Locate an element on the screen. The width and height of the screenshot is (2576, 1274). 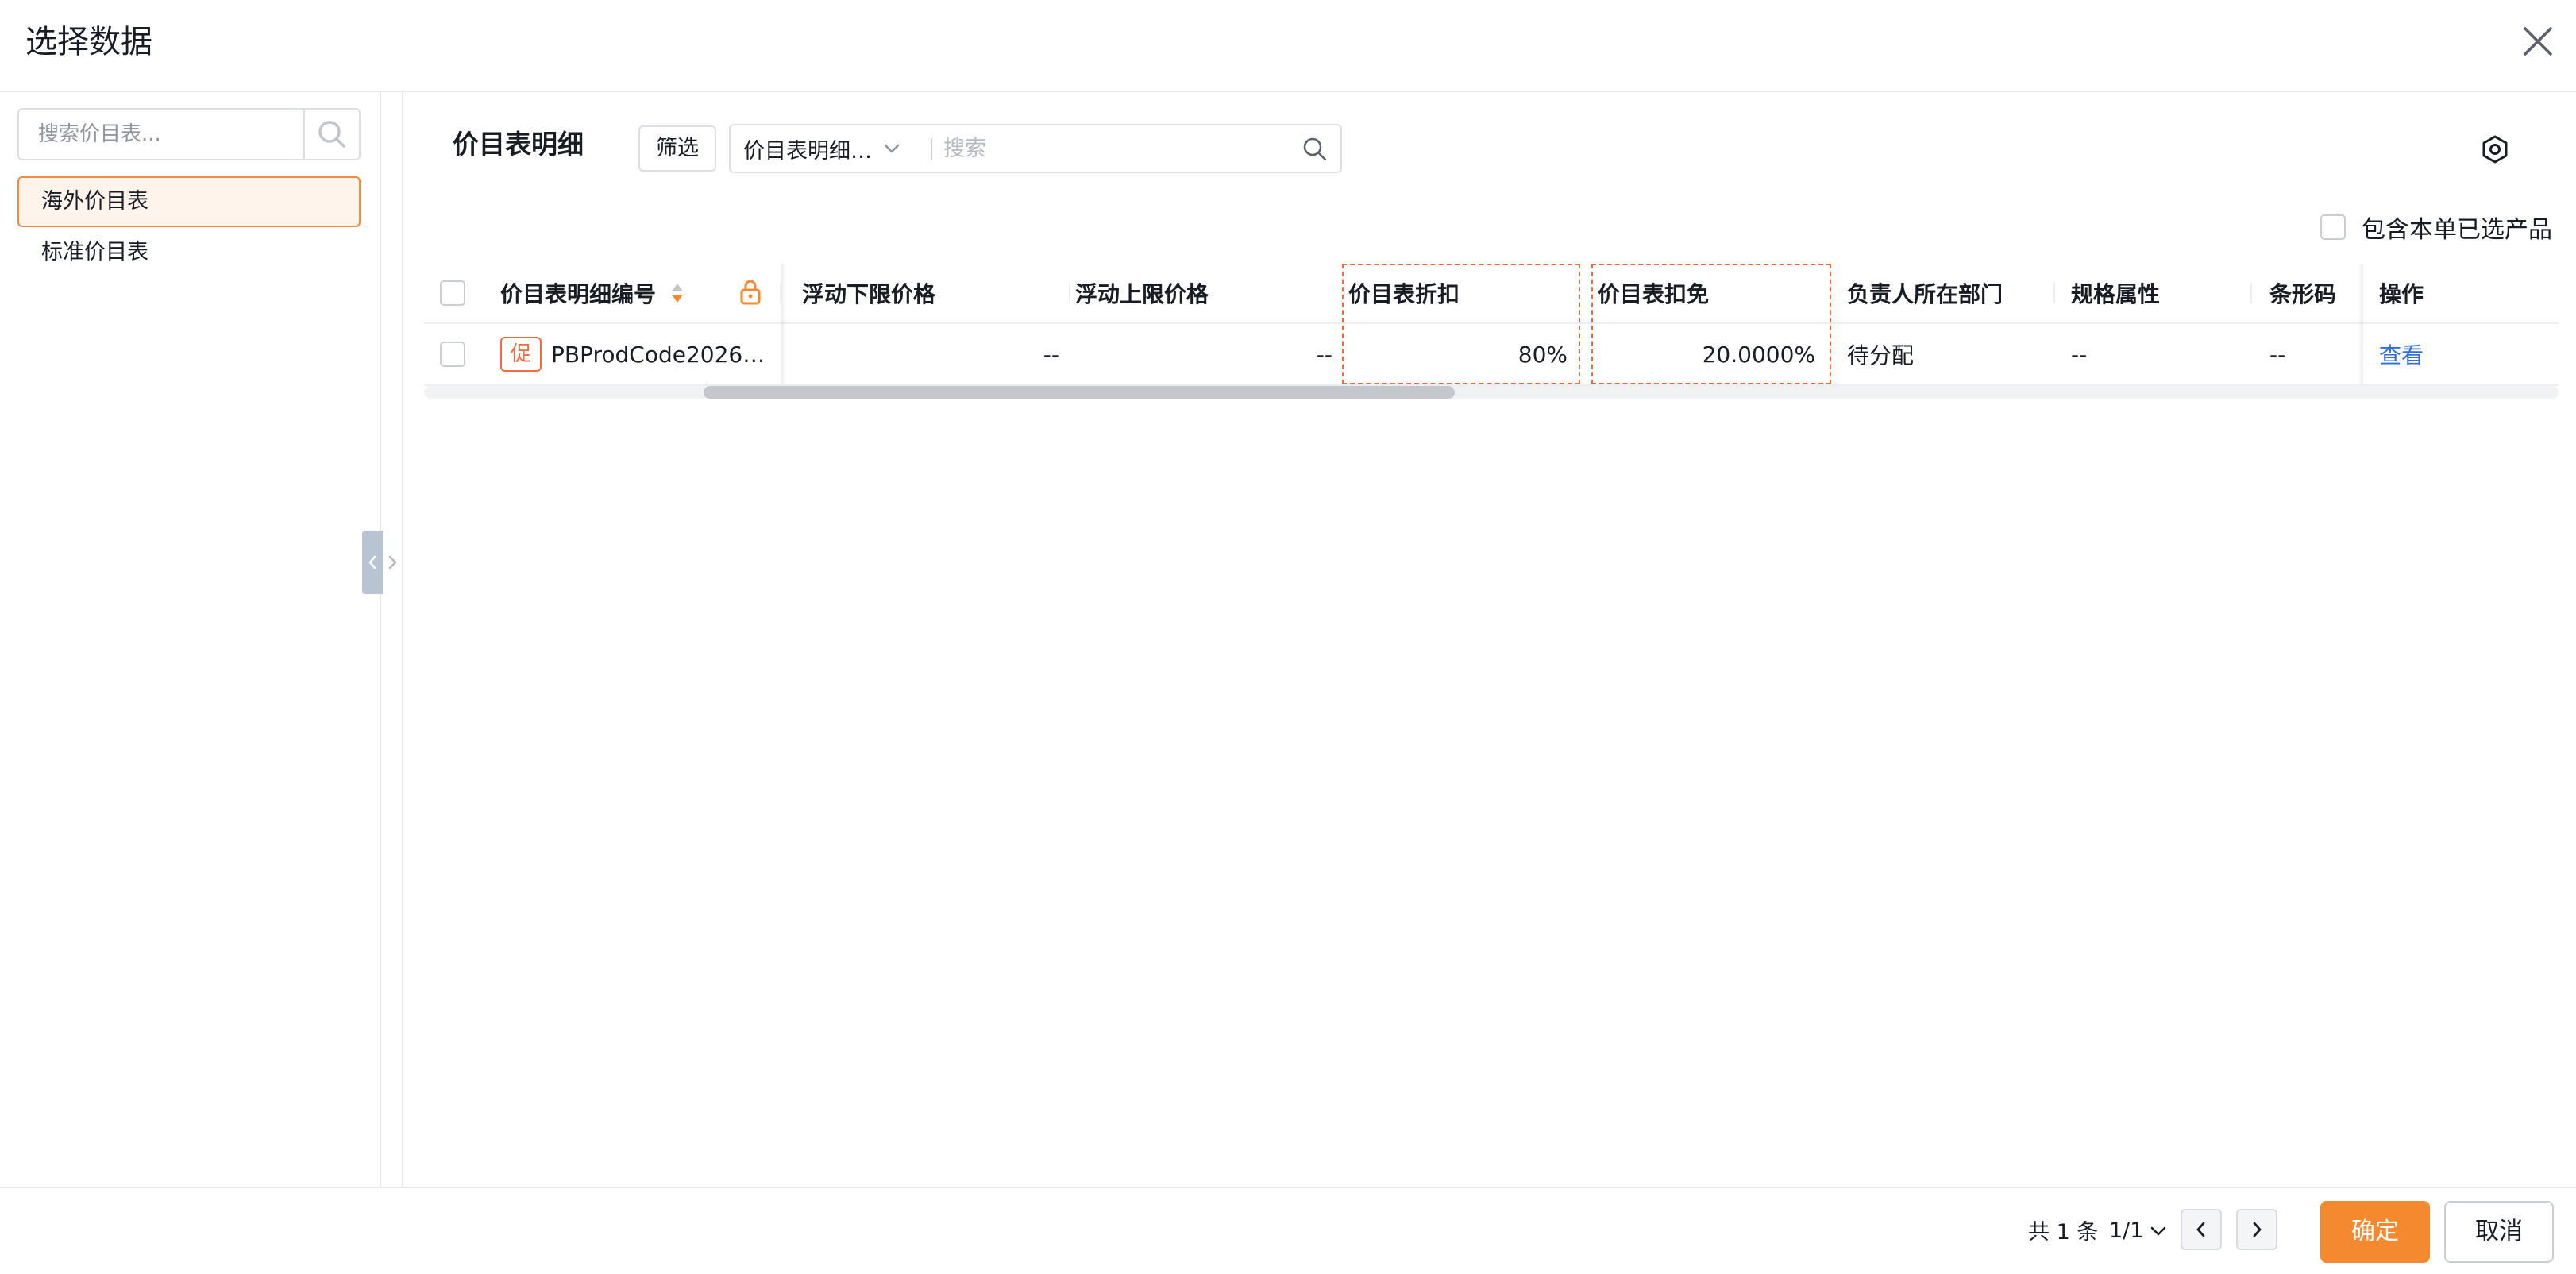
close-button is located at coordinates (2538, 41).